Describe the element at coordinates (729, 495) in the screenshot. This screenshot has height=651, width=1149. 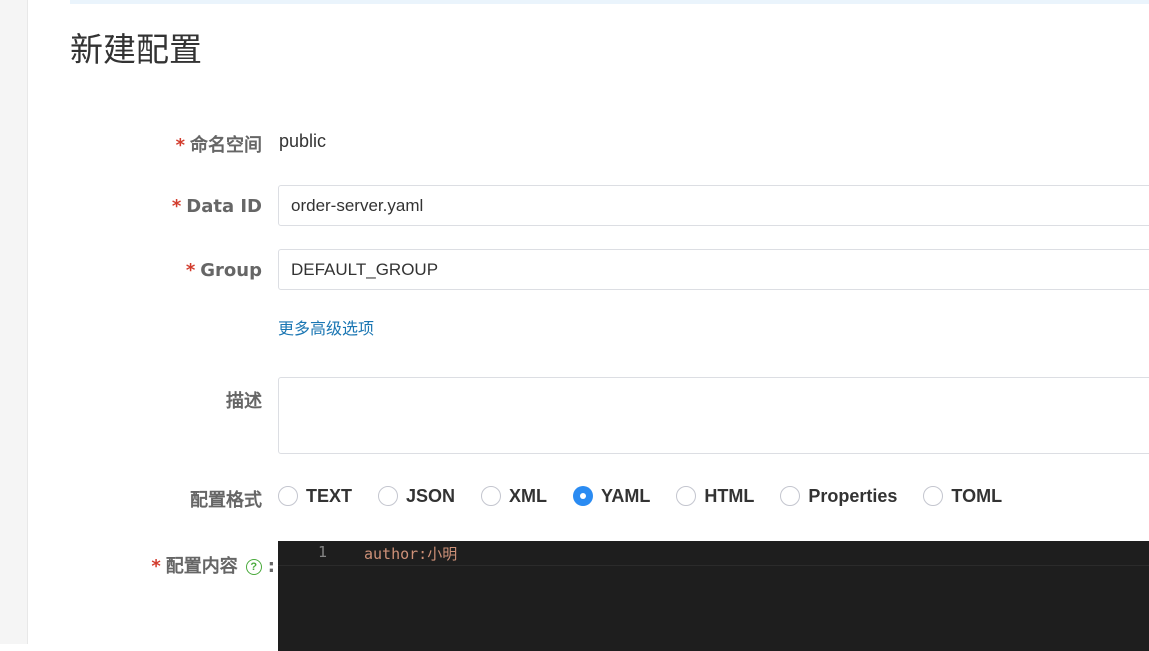
I see `format-option-label: HTML` at that location.